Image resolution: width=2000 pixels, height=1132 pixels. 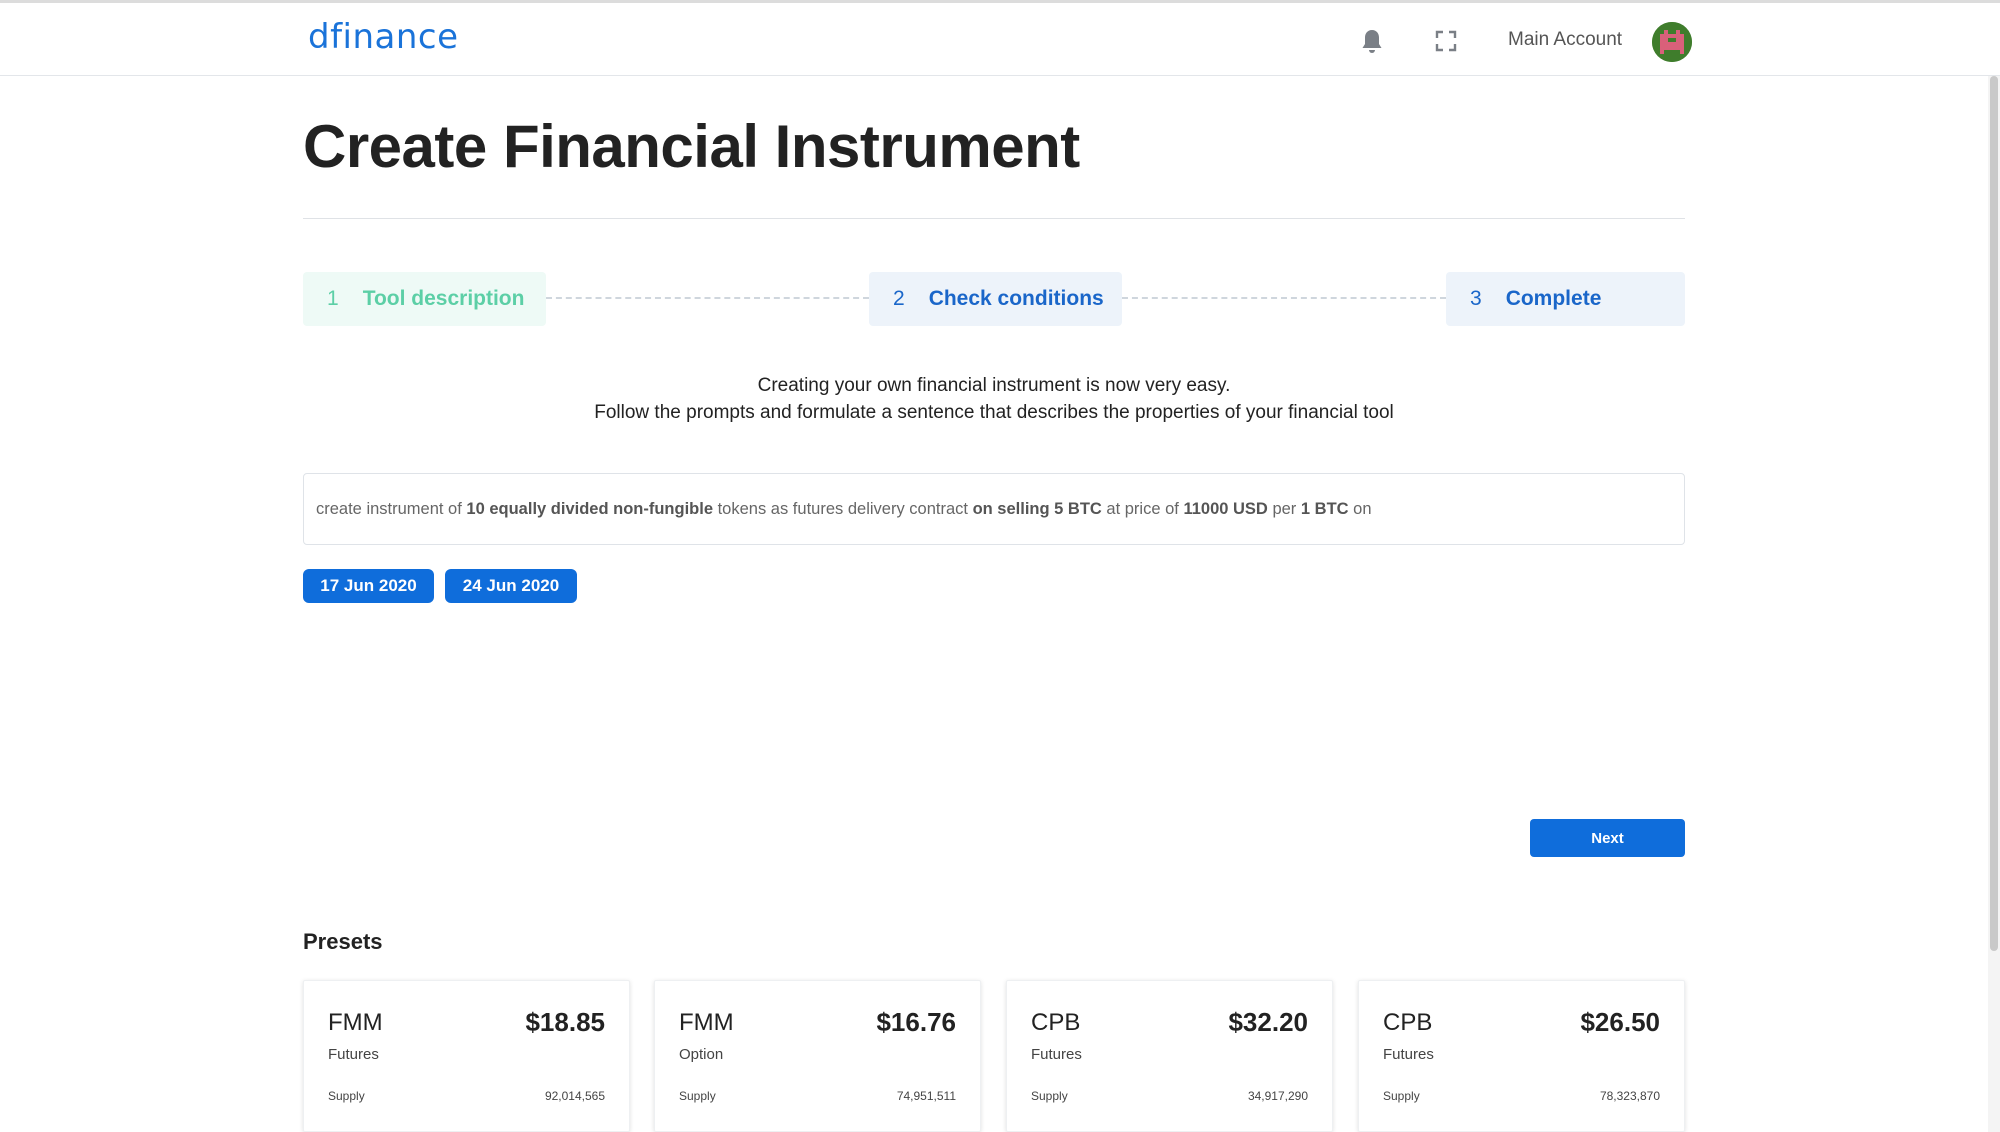 What do you see at coordinates (383, 37) in the screenshot?
I see `dfinance-logo: dfinance` at bounding box center [383, 37].